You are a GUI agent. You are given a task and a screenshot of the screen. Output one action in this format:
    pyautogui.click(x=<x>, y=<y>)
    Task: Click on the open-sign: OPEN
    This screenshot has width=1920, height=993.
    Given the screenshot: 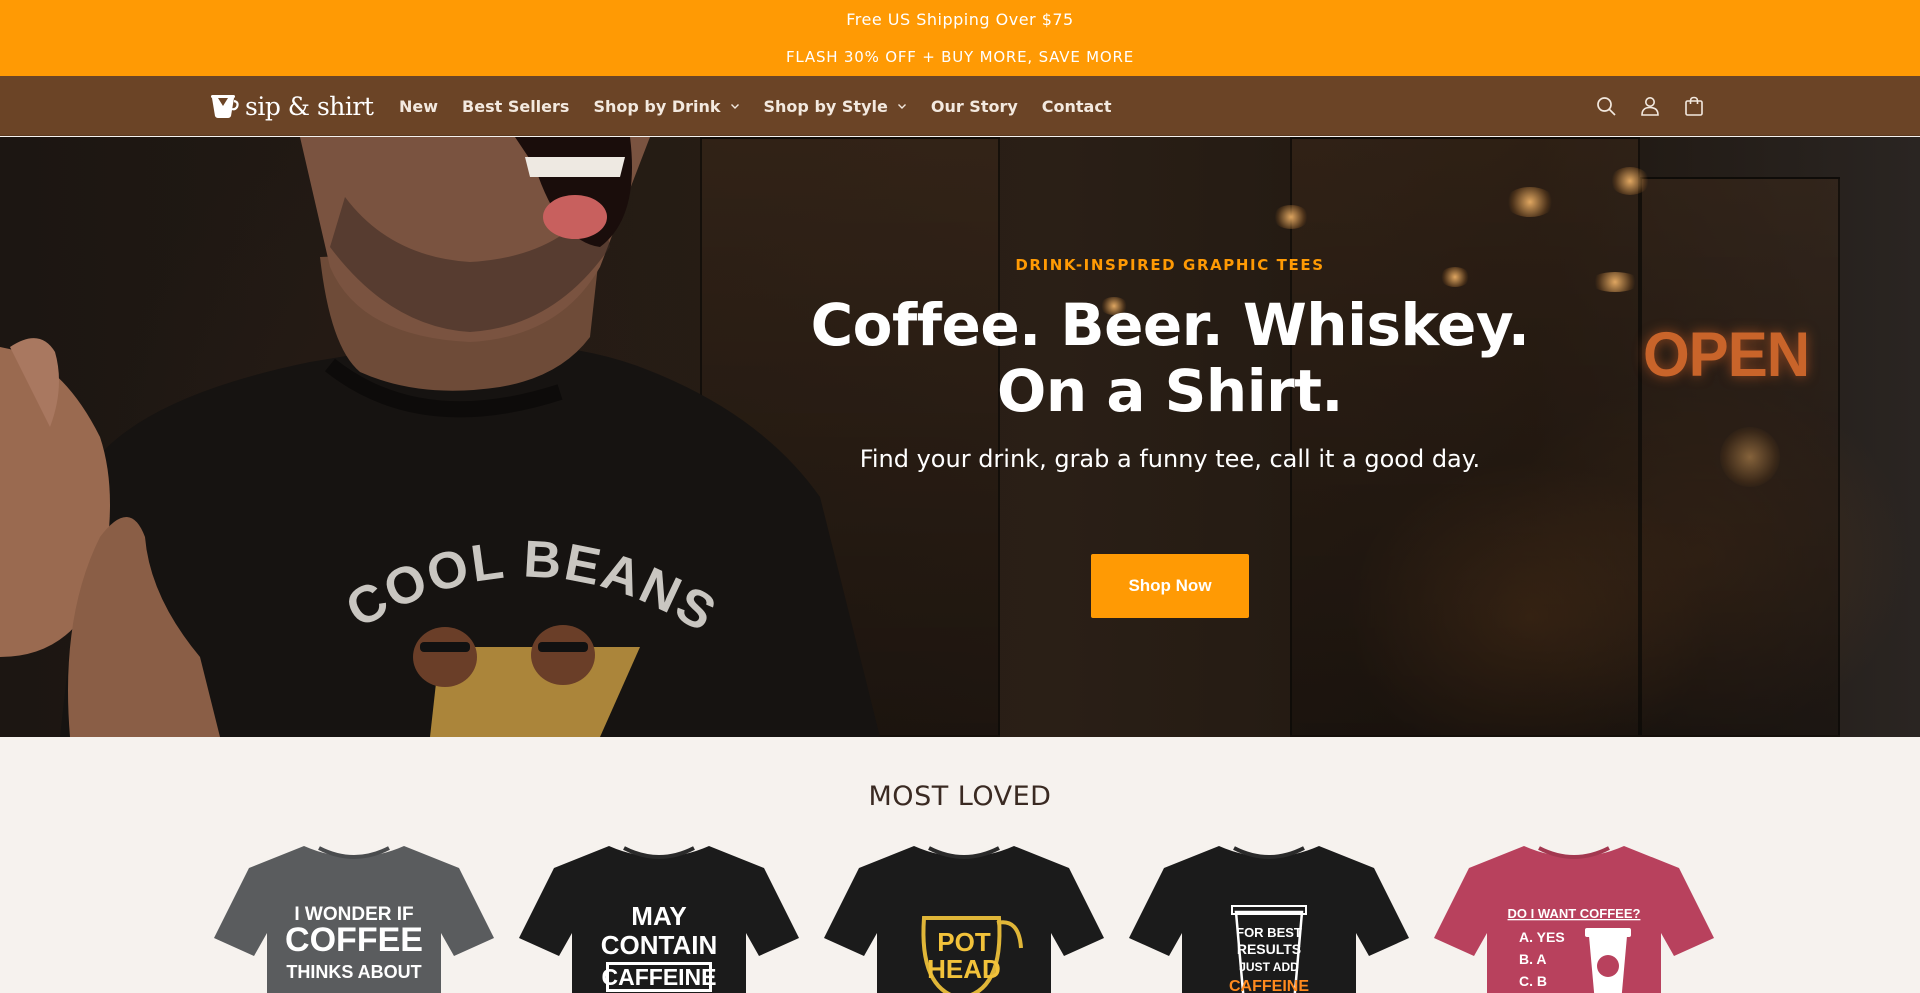 What is the action you would take?
    pyautogui.click(x=1726, y=354)
    